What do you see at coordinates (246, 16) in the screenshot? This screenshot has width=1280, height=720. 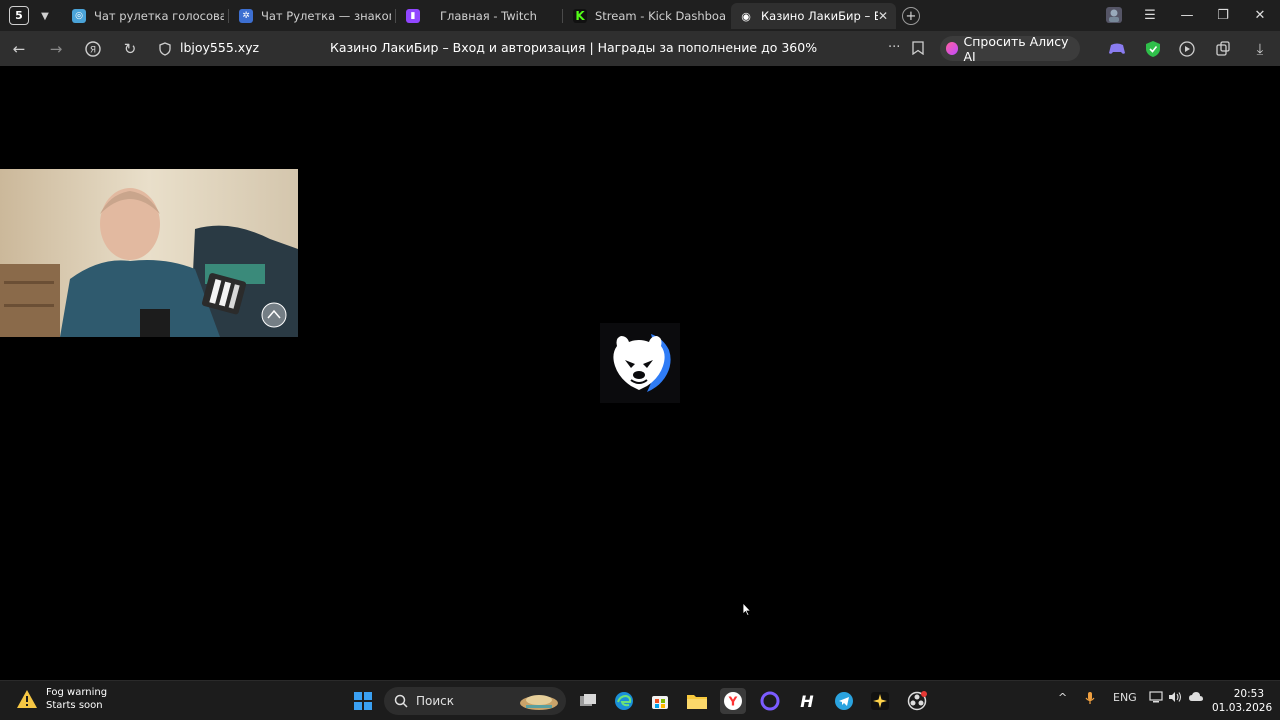 I see `gear-favicon-icon: ✲` at bounding box center [246, 16].